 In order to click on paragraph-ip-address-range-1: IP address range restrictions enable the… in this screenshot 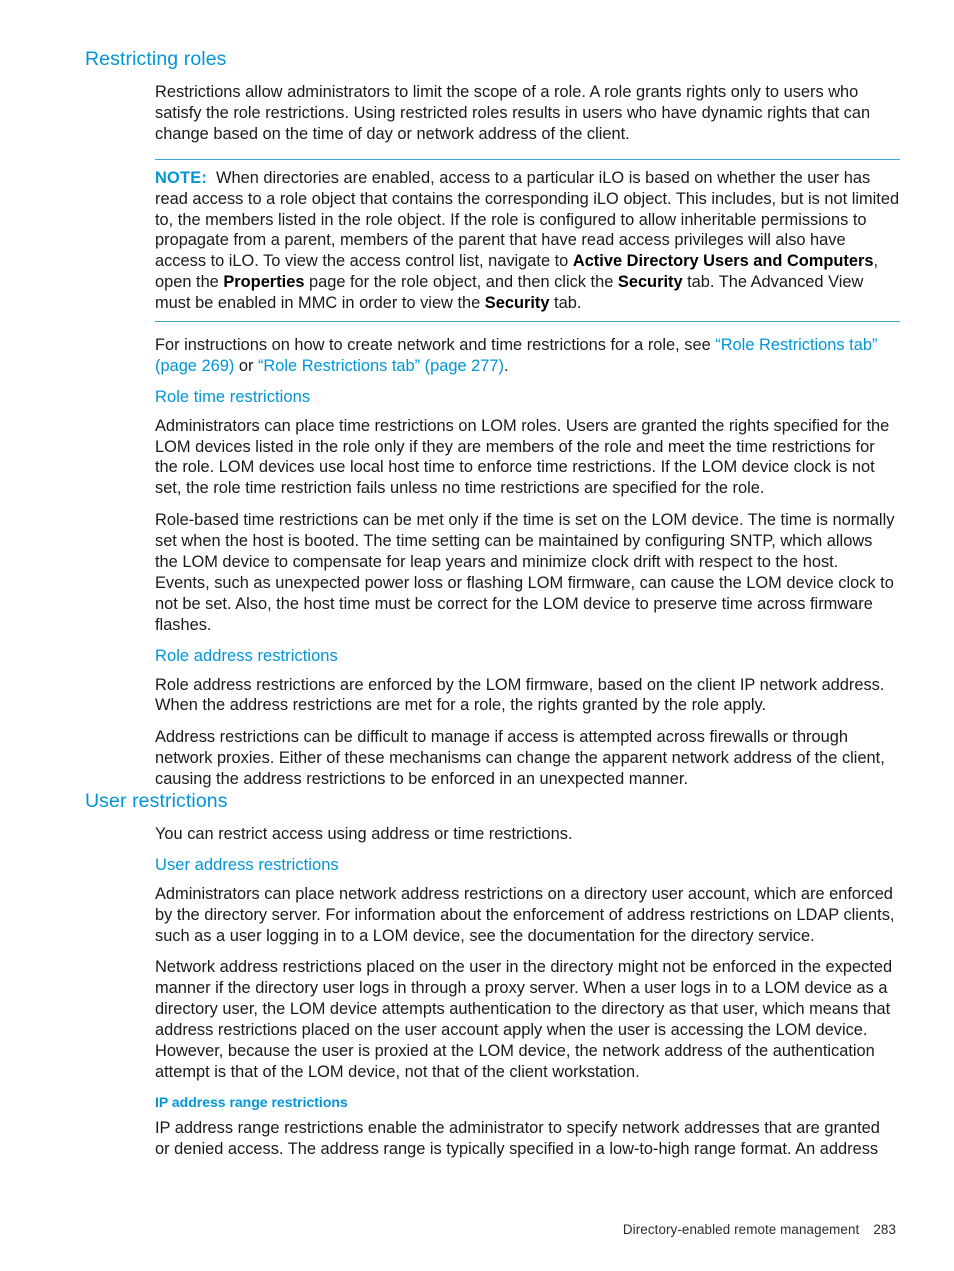, I will do `click(517, 1138)`.